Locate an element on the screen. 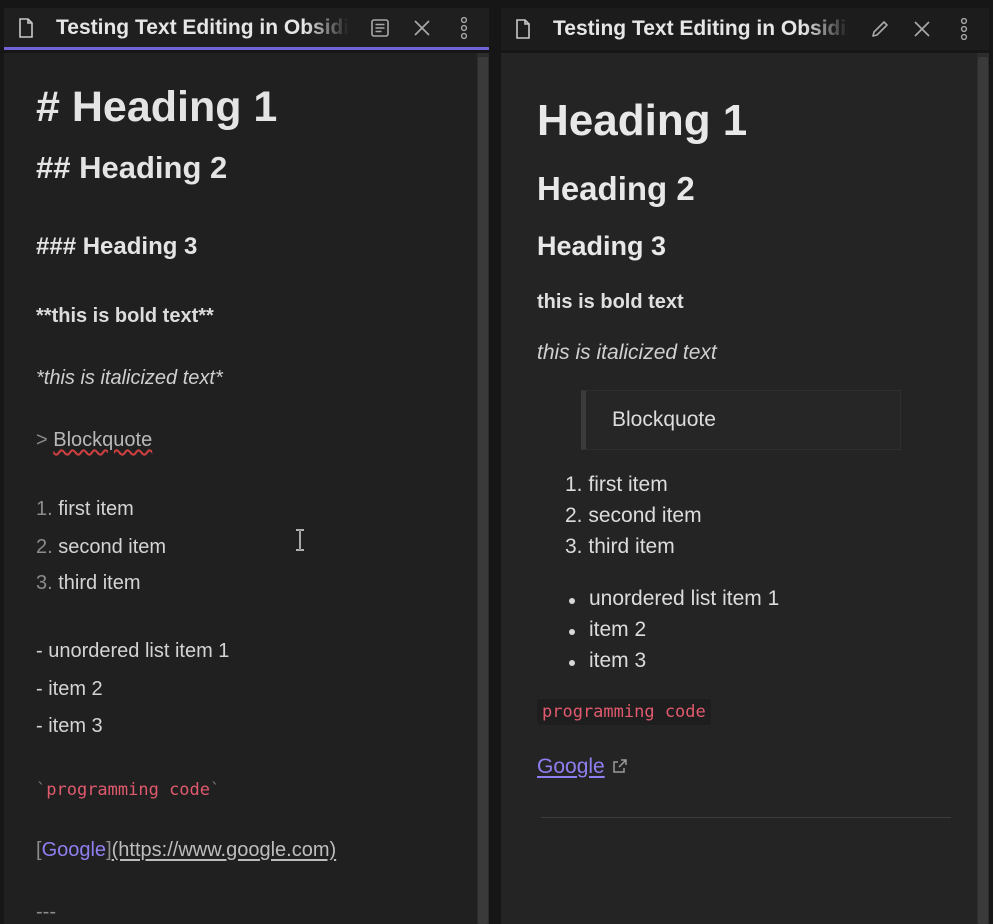  preview-blockquote: Blockquote is located at coordinates (741, 420).